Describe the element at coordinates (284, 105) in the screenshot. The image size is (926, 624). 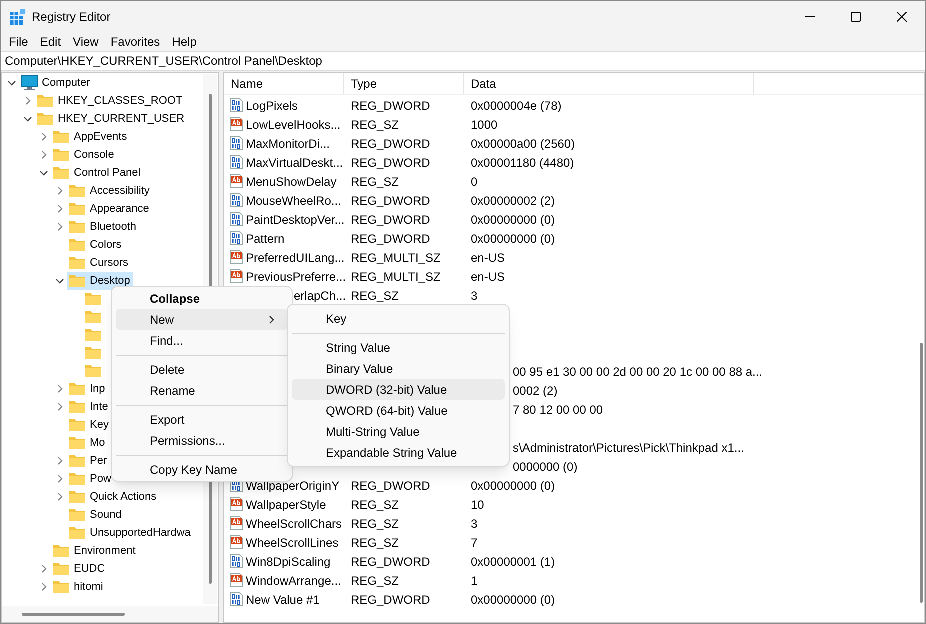
I see `table-cell: LogPixels` at that location.